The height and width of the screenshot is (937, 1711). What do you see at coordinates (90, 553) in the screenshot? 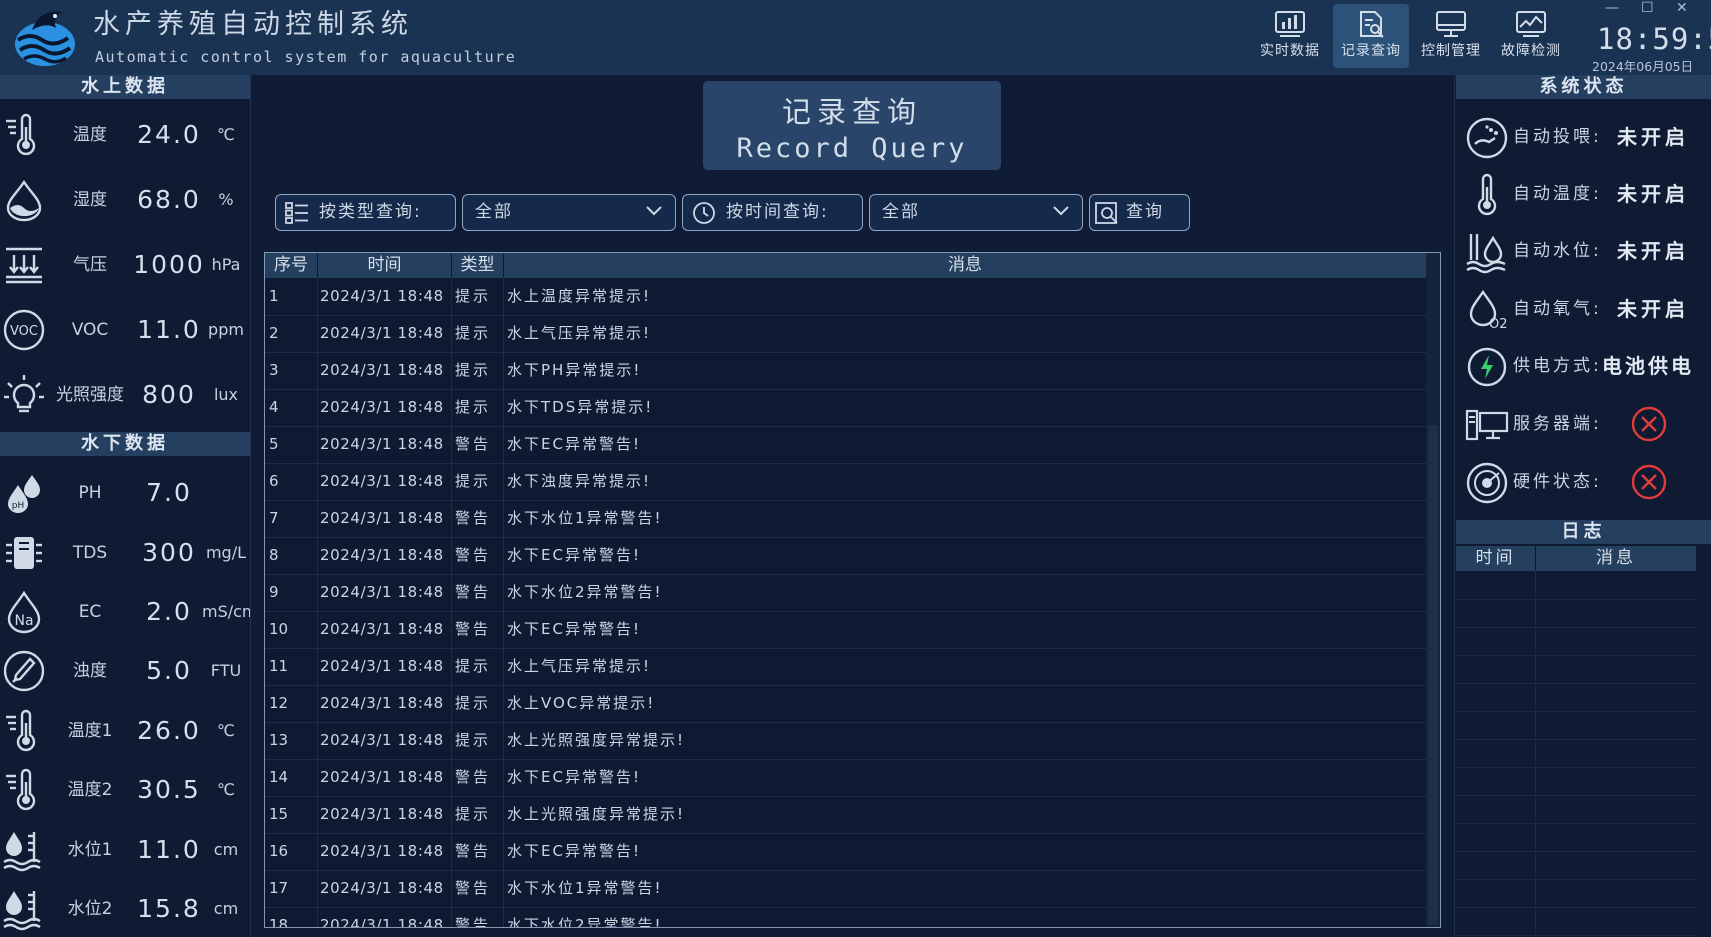
I see `sensor-name: TDS` at bounding box center [90, 553].